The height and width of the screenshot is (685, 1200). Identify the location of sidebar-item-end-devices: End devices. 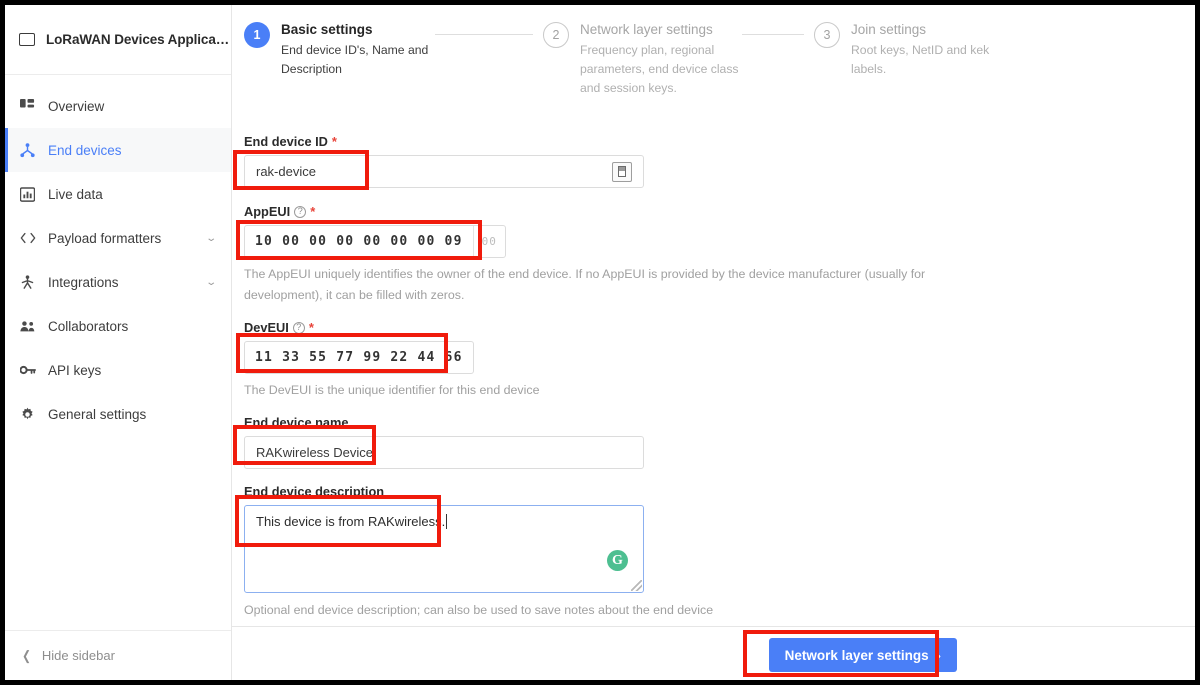
(118, 150).